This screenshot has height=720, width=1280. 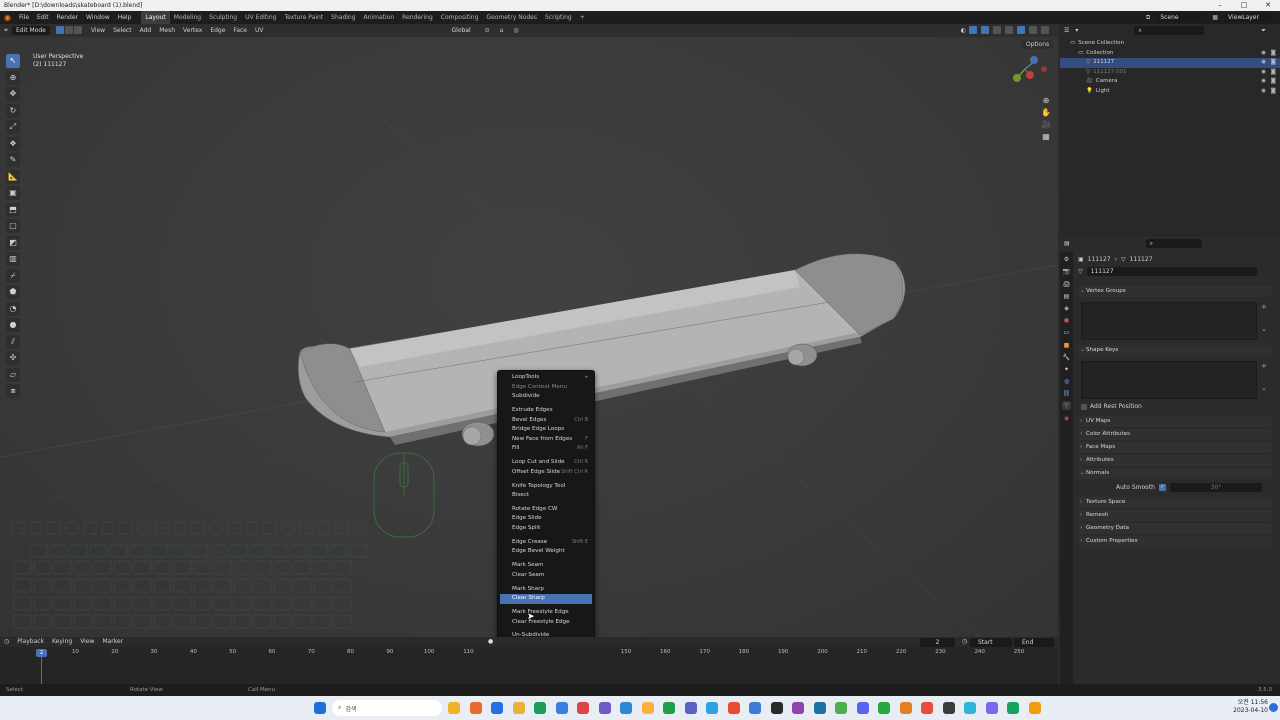 What do you see at coordinates (1169, 30) in the screenshot?
I see `outliner-search-input: ⌕` at bounding box center [1169, 30].